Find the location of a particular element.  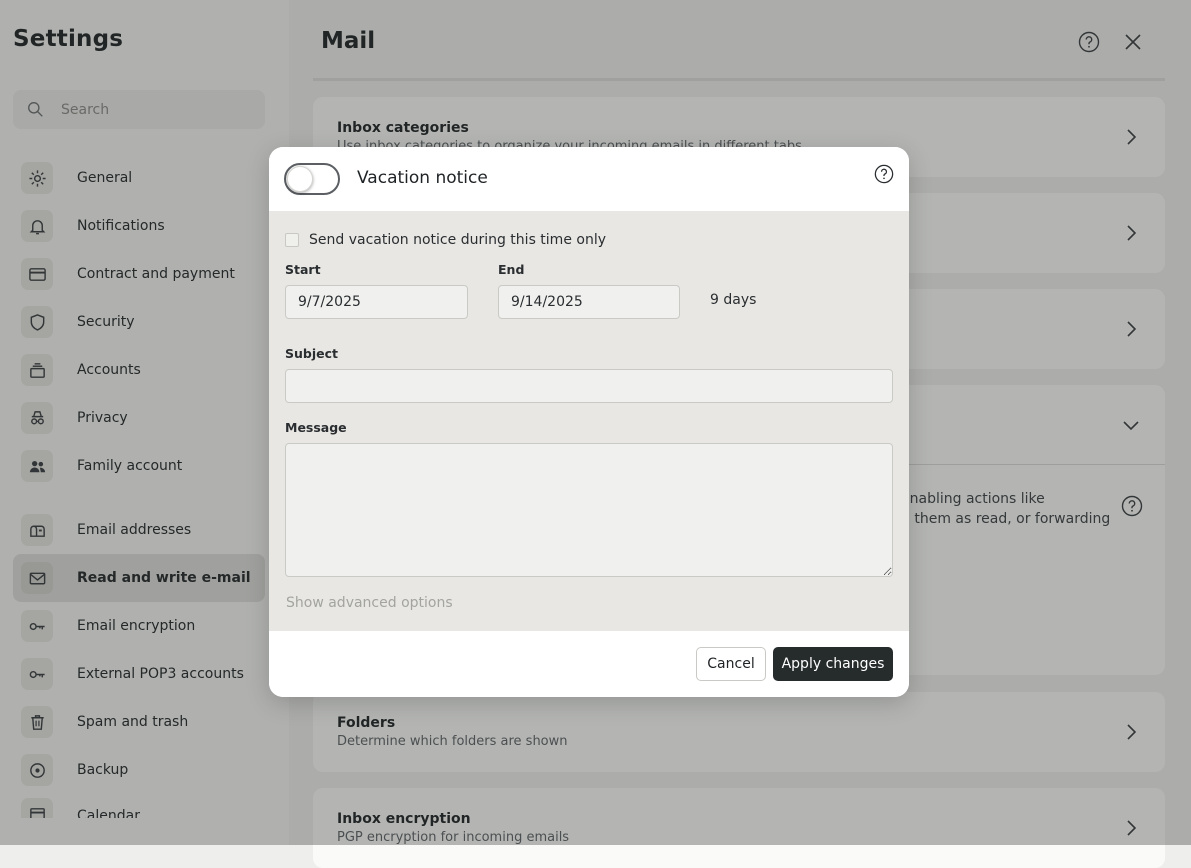

help-icon is located at coordinates (884, 174).